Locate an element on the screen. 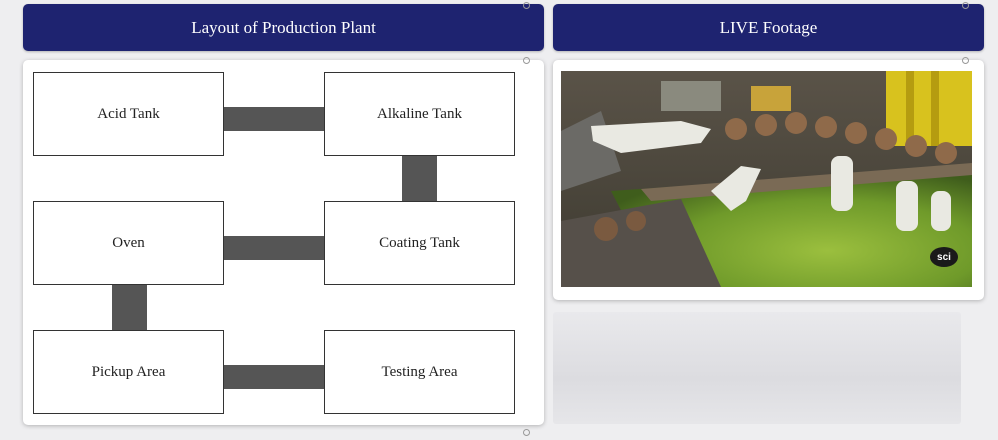 The width and height of the screenshot is (998, 440). station-testing-area: Testing Area is located at coordinates (419, 372).